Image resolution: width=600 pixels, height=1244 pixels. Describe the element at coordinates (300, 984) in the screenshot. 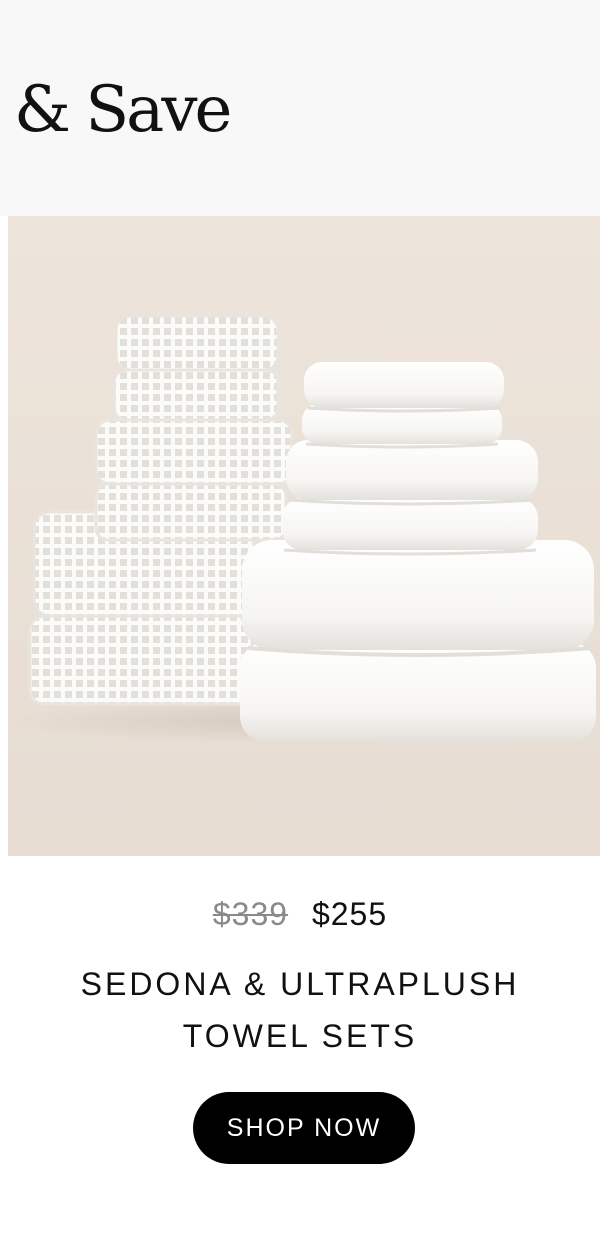

I see `product-title-line-1: SEDONA & ULTRAPLUSH` at that location.